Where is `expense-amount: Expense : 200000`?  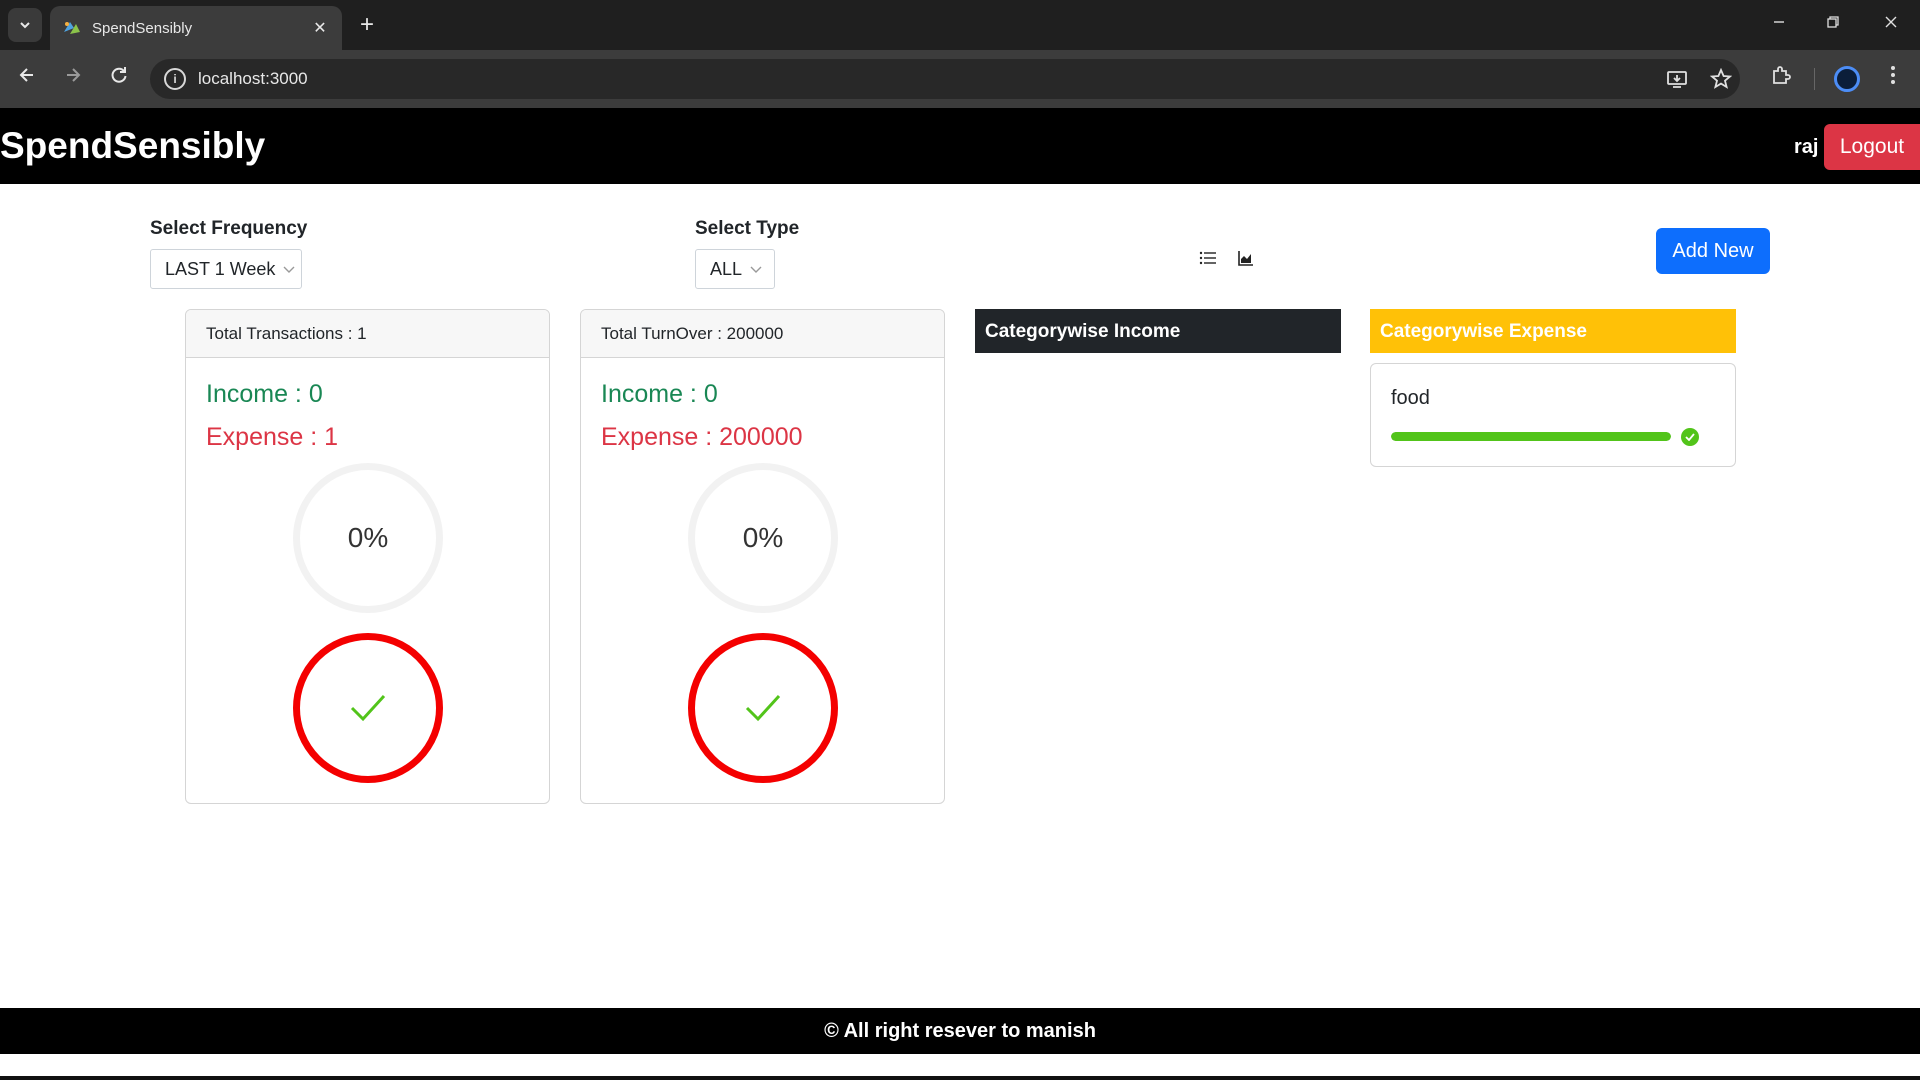
expense-amount: Expense : 200000 is located at coordinates (702, 437).